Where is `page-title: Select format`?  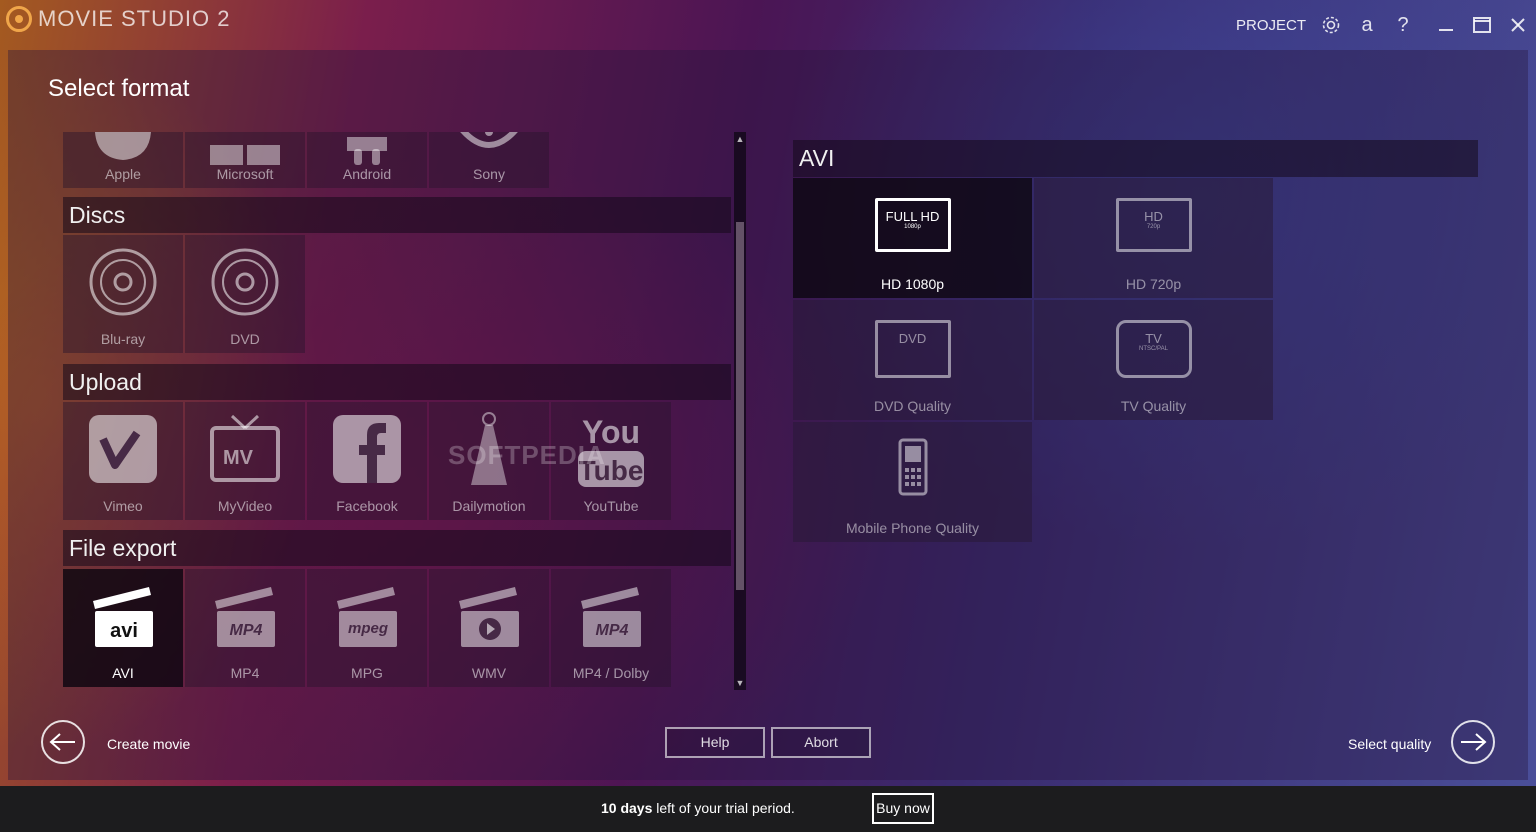 page-title: Select format is located at coordinates (119, 88).